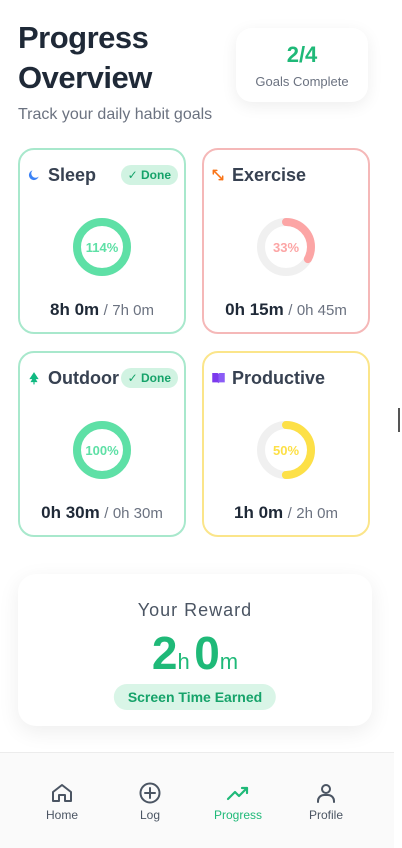 The width and height of the screenshot is (402, 848). I want to click on reward-time: 2h 0m, so click(195, 653).